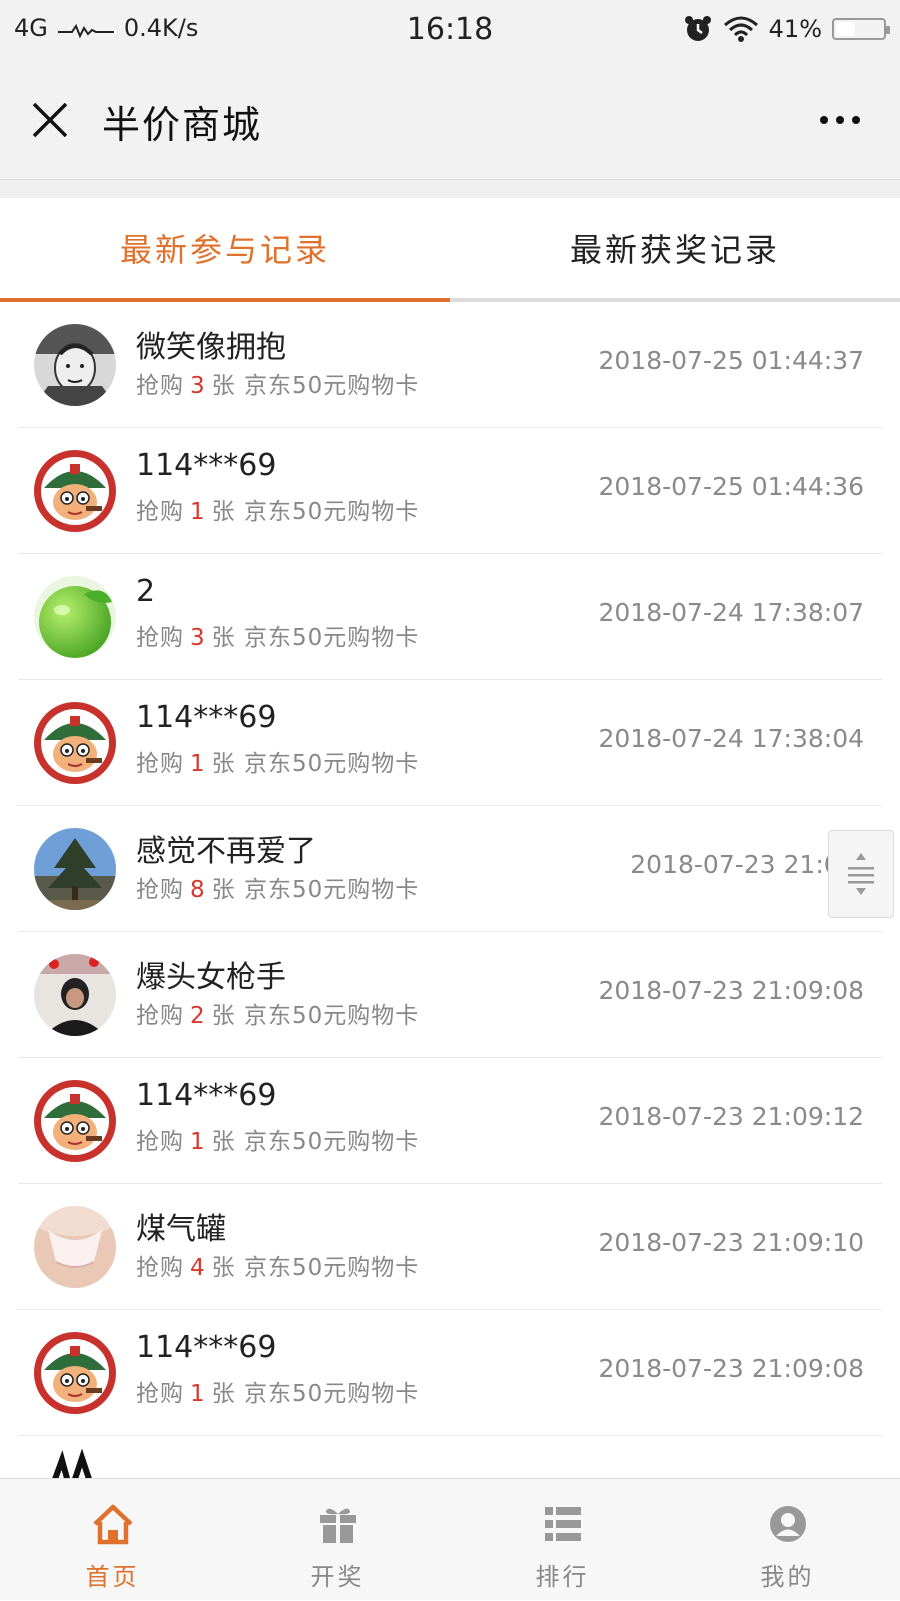 This screenshot has height=1601, width=900. Describe the element at coordinates (450, 1121) in the screenshot. I see `list-item: 114***69 抢购 1 张 京东50元购物卡 2018-07-23 21:09:12` at that location.